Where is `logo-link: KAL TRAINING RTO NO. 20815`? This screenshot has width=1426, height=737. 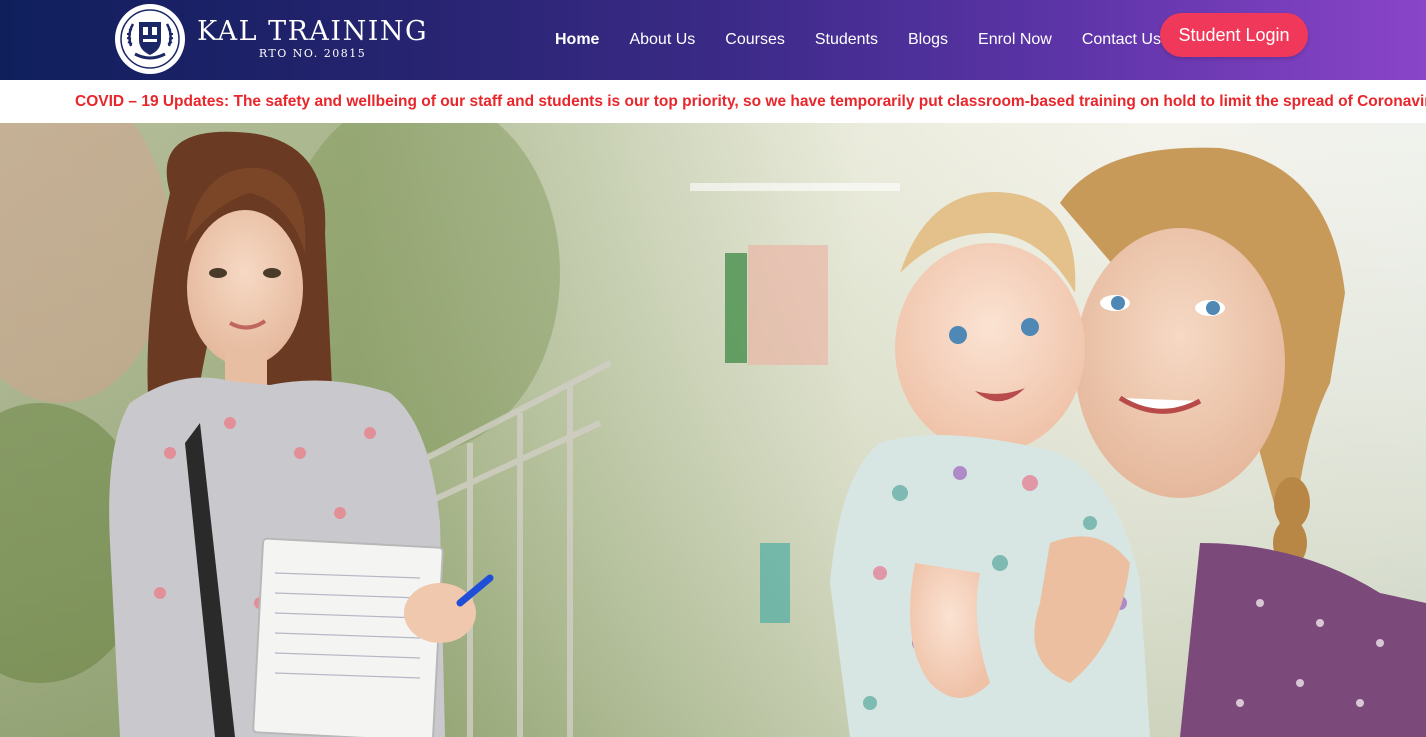 logo-link: KAL TRAINING RTO NO. 20815 is located at coordinates (271, 39).